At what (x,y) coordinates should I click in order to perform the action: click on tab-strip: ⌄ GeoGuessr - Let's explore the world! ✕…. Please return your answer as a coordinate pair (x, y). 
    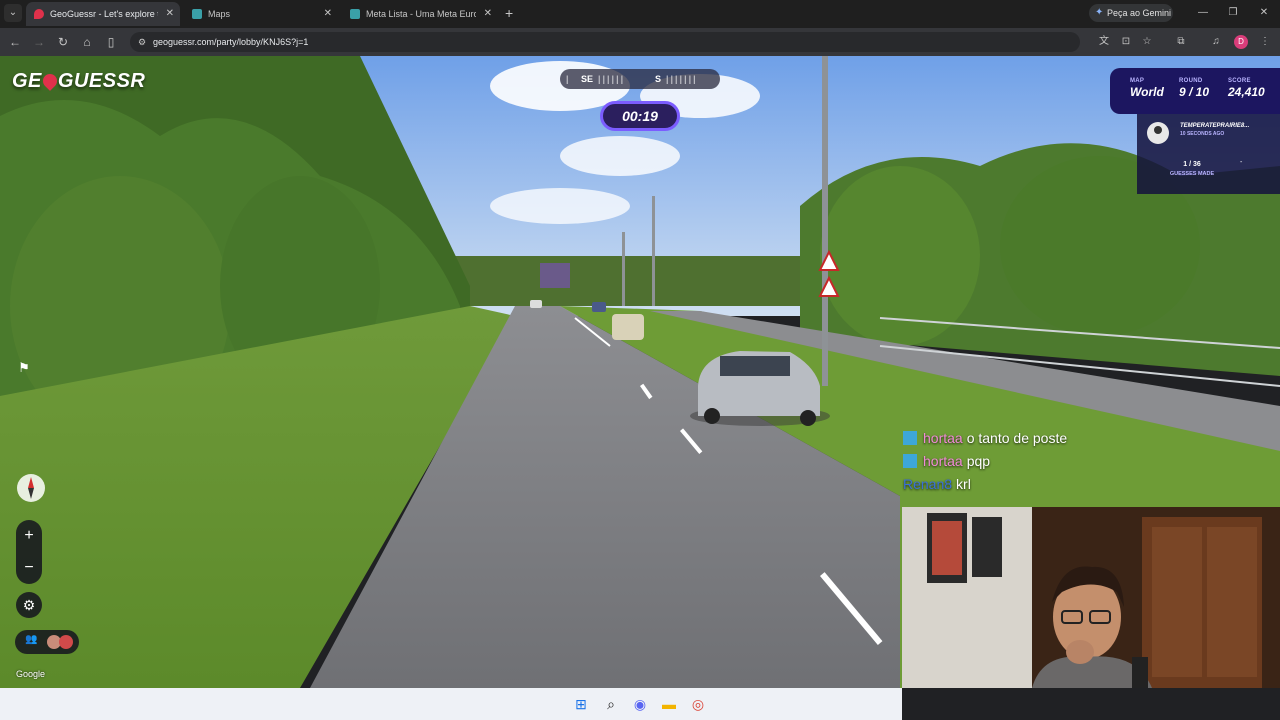
    Looking at the image, I should click on (640, 14).